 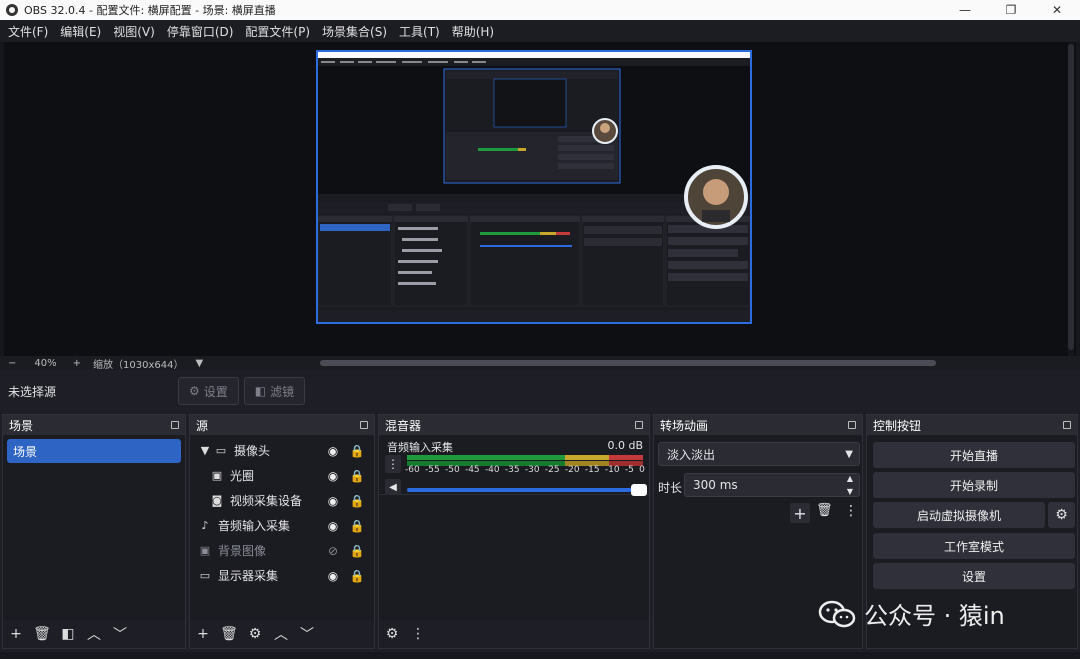 What do you see at coordinates (472, 470) in the screenshot?
I see `scale-tick: -45` at bounding box center [472, 470].